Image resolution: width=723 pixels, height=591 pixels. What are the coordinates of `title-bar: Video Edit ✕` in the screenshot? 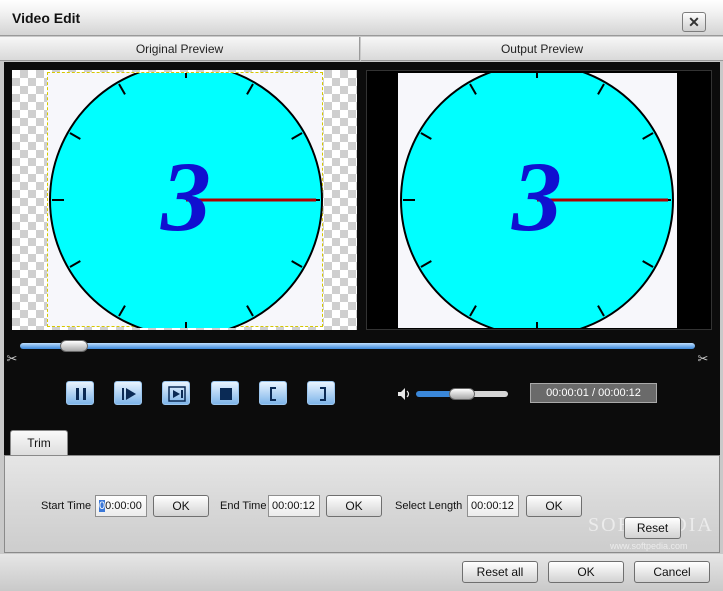 It's located at (361, 18).